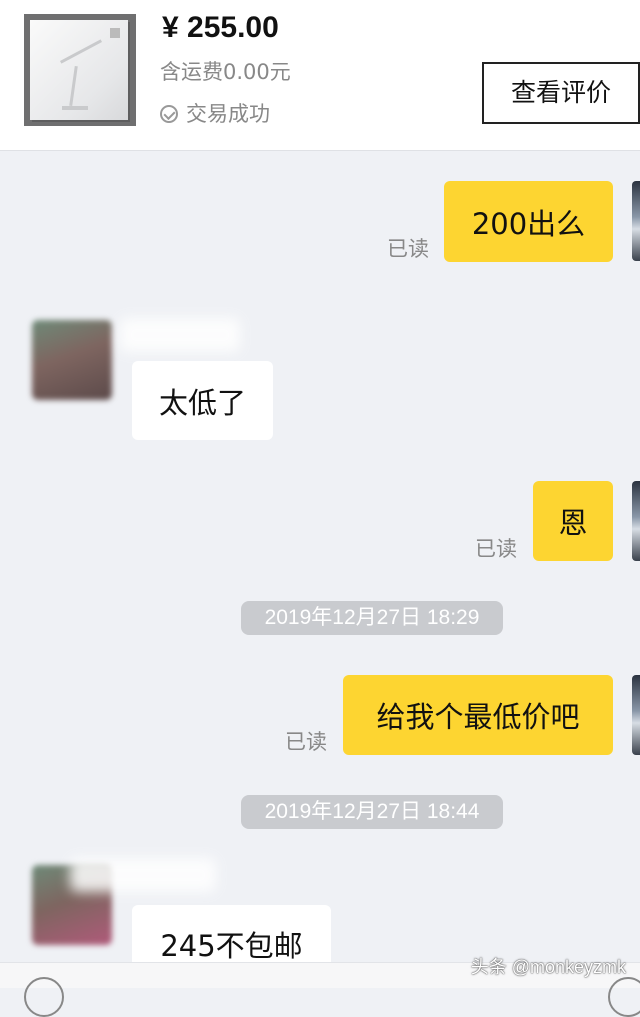 This screenshot has width=640, height=1017. What do you see at coordinates (115, 33) in the screenshot?
I see `brand-logo` at bounding box center [115, 33].